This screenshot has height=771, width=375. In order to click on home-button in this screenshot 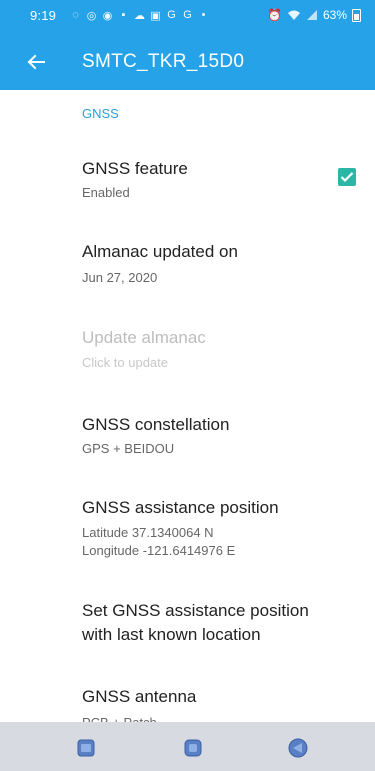, I will do `click(193, 748)`.